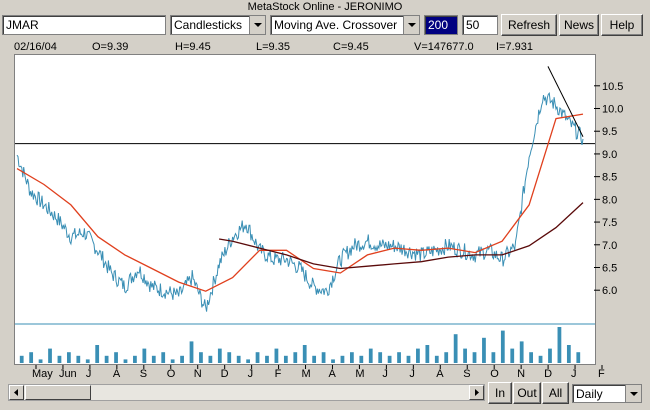 Image resolution: width=650 pixels, height=410 pixels. I want to click on x-tick-label: F, so click(278, 374).